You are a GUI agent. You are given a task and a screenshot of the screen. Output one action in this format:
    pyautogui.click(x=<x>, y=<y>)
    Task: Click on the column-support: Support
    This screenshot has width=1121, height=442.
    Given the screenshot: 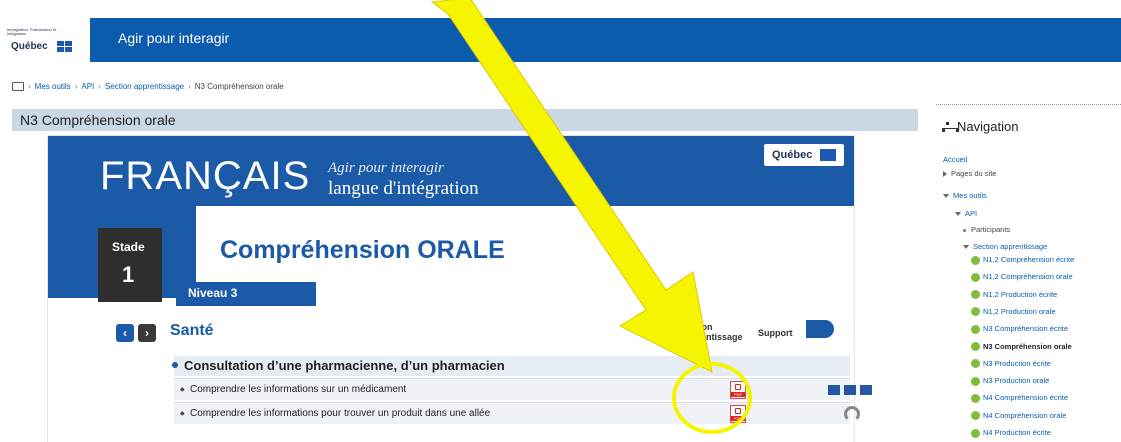 What is the action you would take?
    pyautogui.click(x=775, y=333)
    